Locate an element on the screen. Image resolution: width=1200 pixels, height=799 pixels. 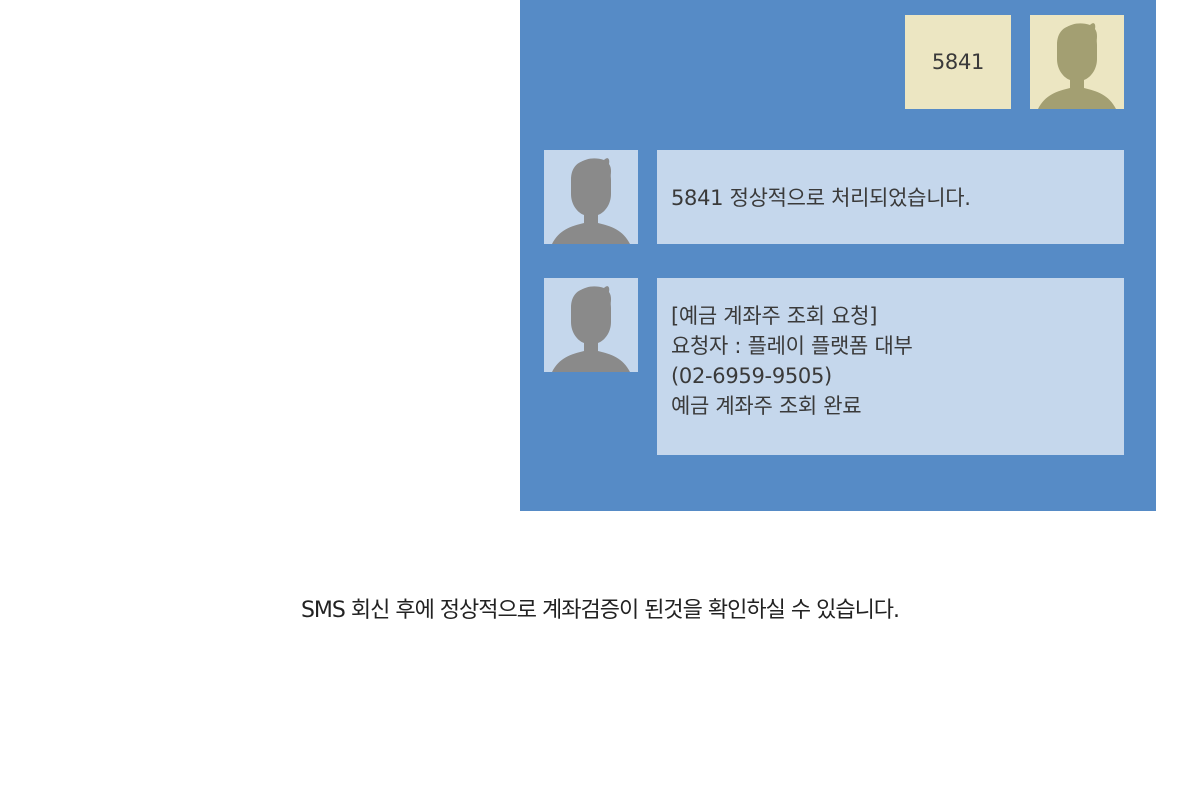
message-line: [예금 계좌주 조회 요청] is located at coordinates (774, 316).